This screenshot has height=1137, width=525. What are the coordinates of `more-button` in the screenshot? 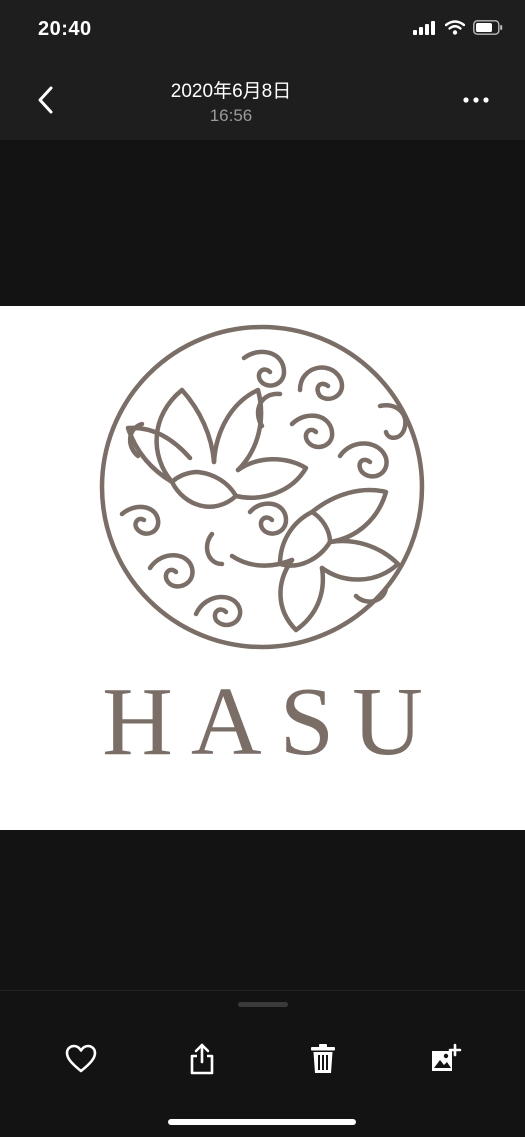 It's located at (476, 100).